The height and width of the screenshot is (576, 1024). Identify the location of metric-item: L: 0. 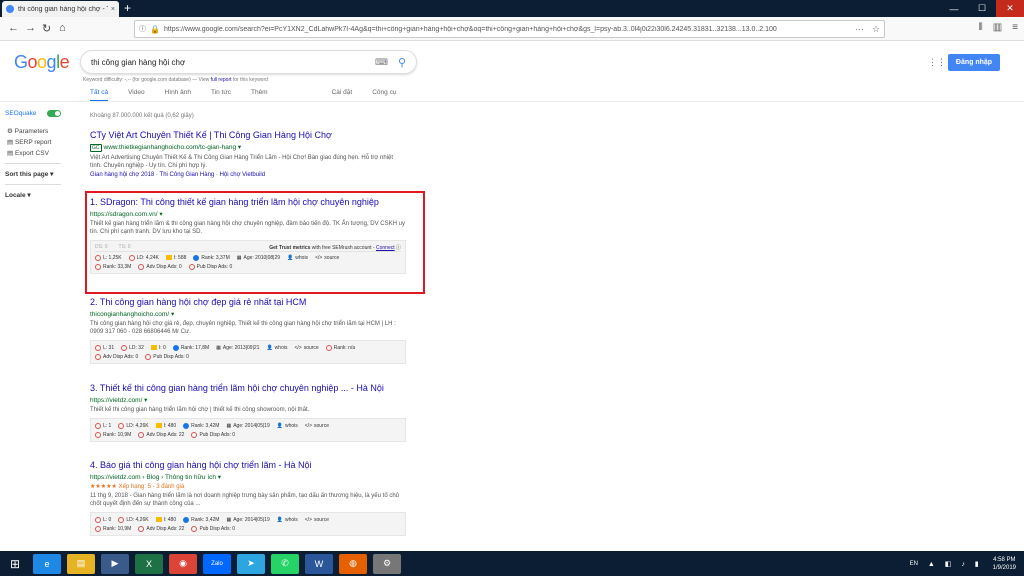
(103, 519).